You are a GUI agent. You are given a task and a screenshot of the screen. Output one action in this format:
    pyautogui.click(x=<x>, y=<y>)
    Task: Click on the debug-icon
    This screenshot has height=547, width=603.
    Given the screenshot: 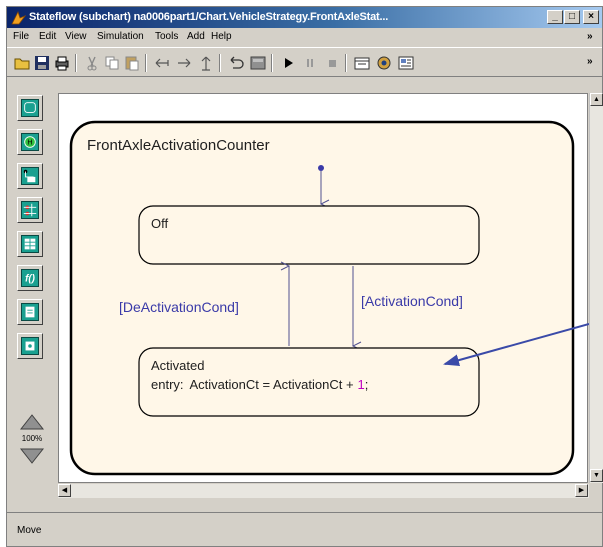 What is the action you would take?
    pyautogui.click(x=362, y=63)
    